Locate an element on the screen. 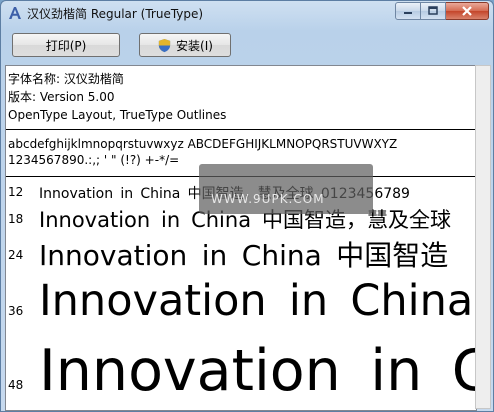 The image size is (494, 412). sample-text: Innovation in China 中国智造 is located at coordinates (244, 255).